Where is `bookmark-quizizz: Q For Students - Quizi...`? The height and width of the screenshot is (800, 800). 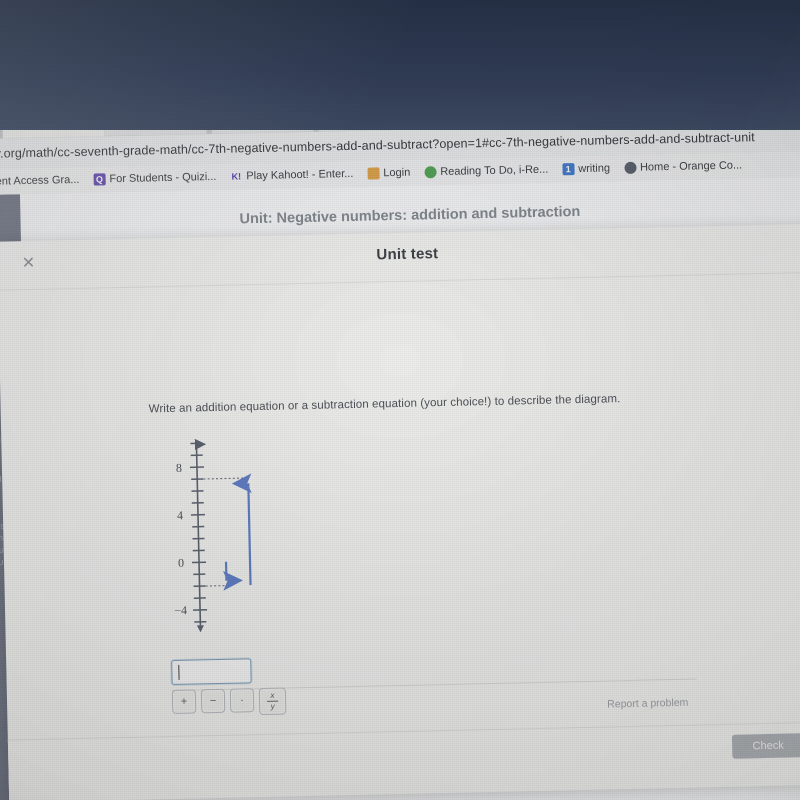
bookmark-quizizz: Q For Students - Quizi... is located at coordinates (155, 178).